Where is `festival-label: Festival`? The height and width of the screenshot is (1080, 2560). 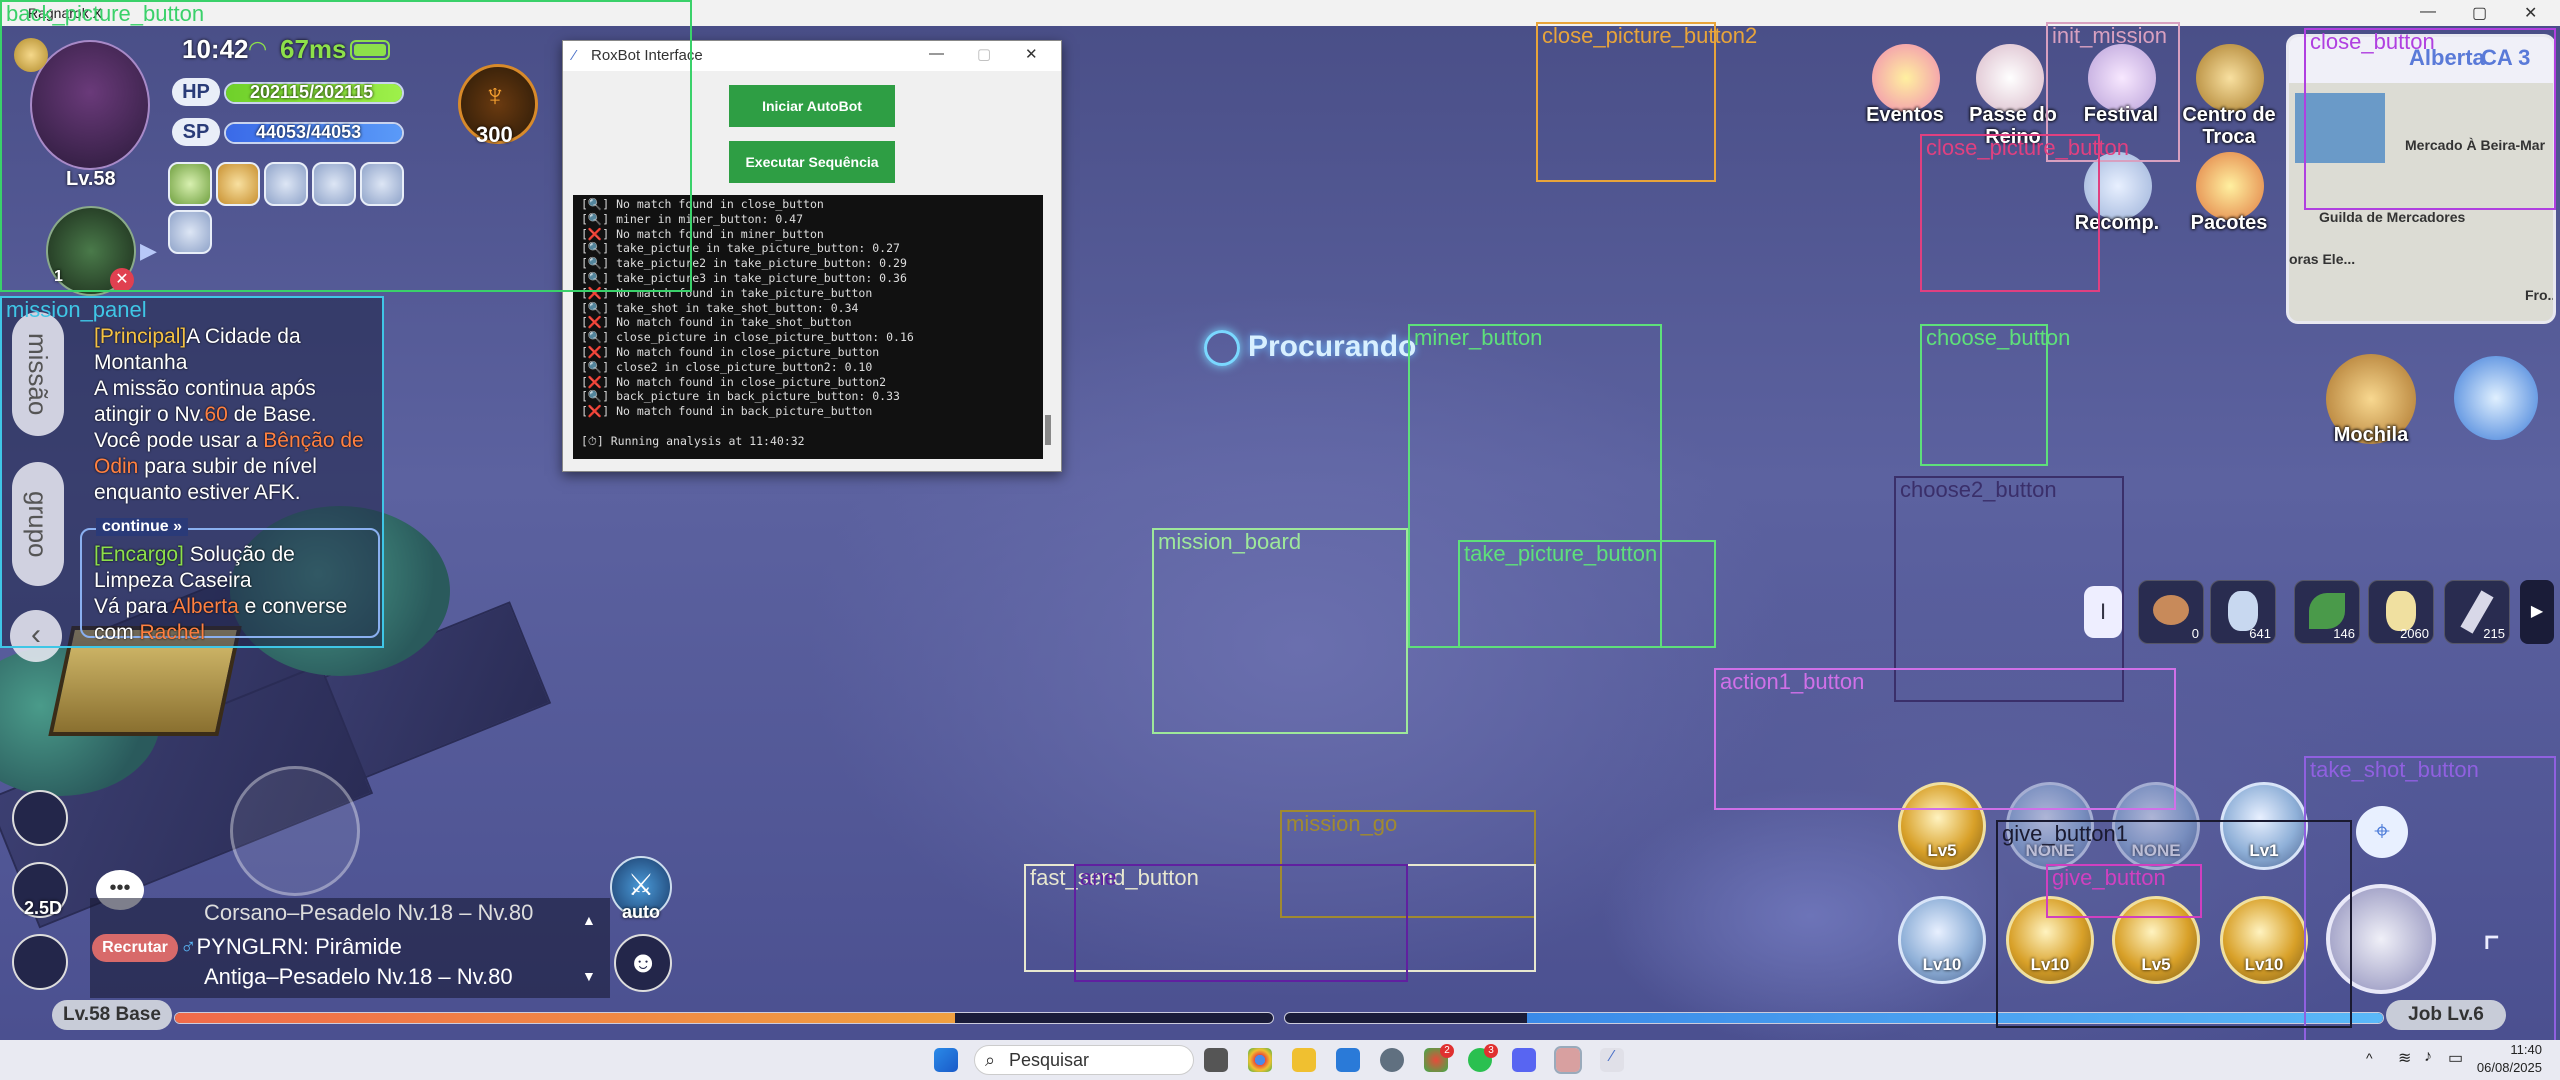 festival-label: Festival is located at coordinates (2121, 115).